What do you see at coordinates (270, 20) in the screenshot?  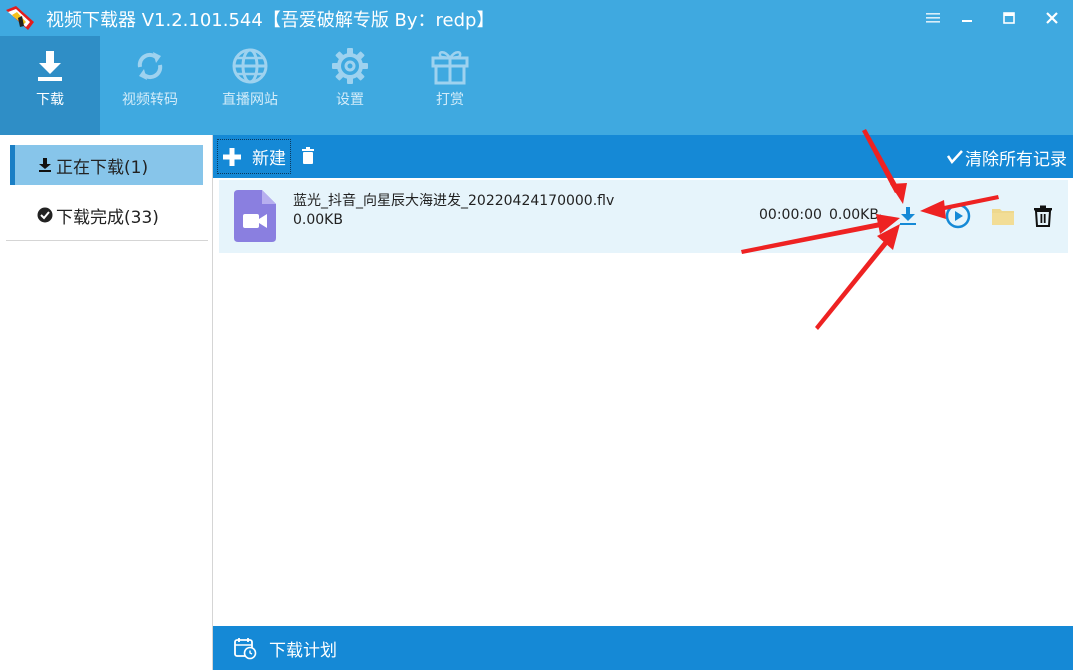 I see `window-title: 视频下载器 V1.2.101.544【吾爱破解专版 By：redp】` at bounding box center [270, 20].